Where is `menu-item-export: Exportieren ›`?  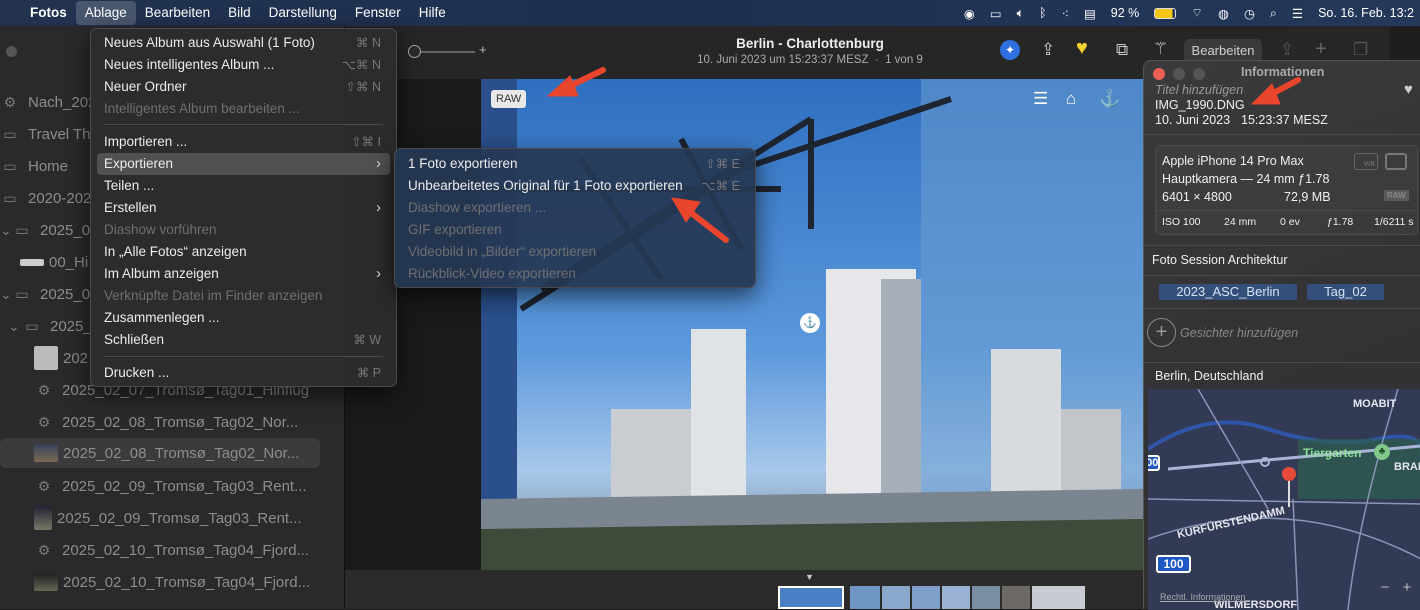
menu-item-export: Exportieren › is located at coordinates (243, 164).